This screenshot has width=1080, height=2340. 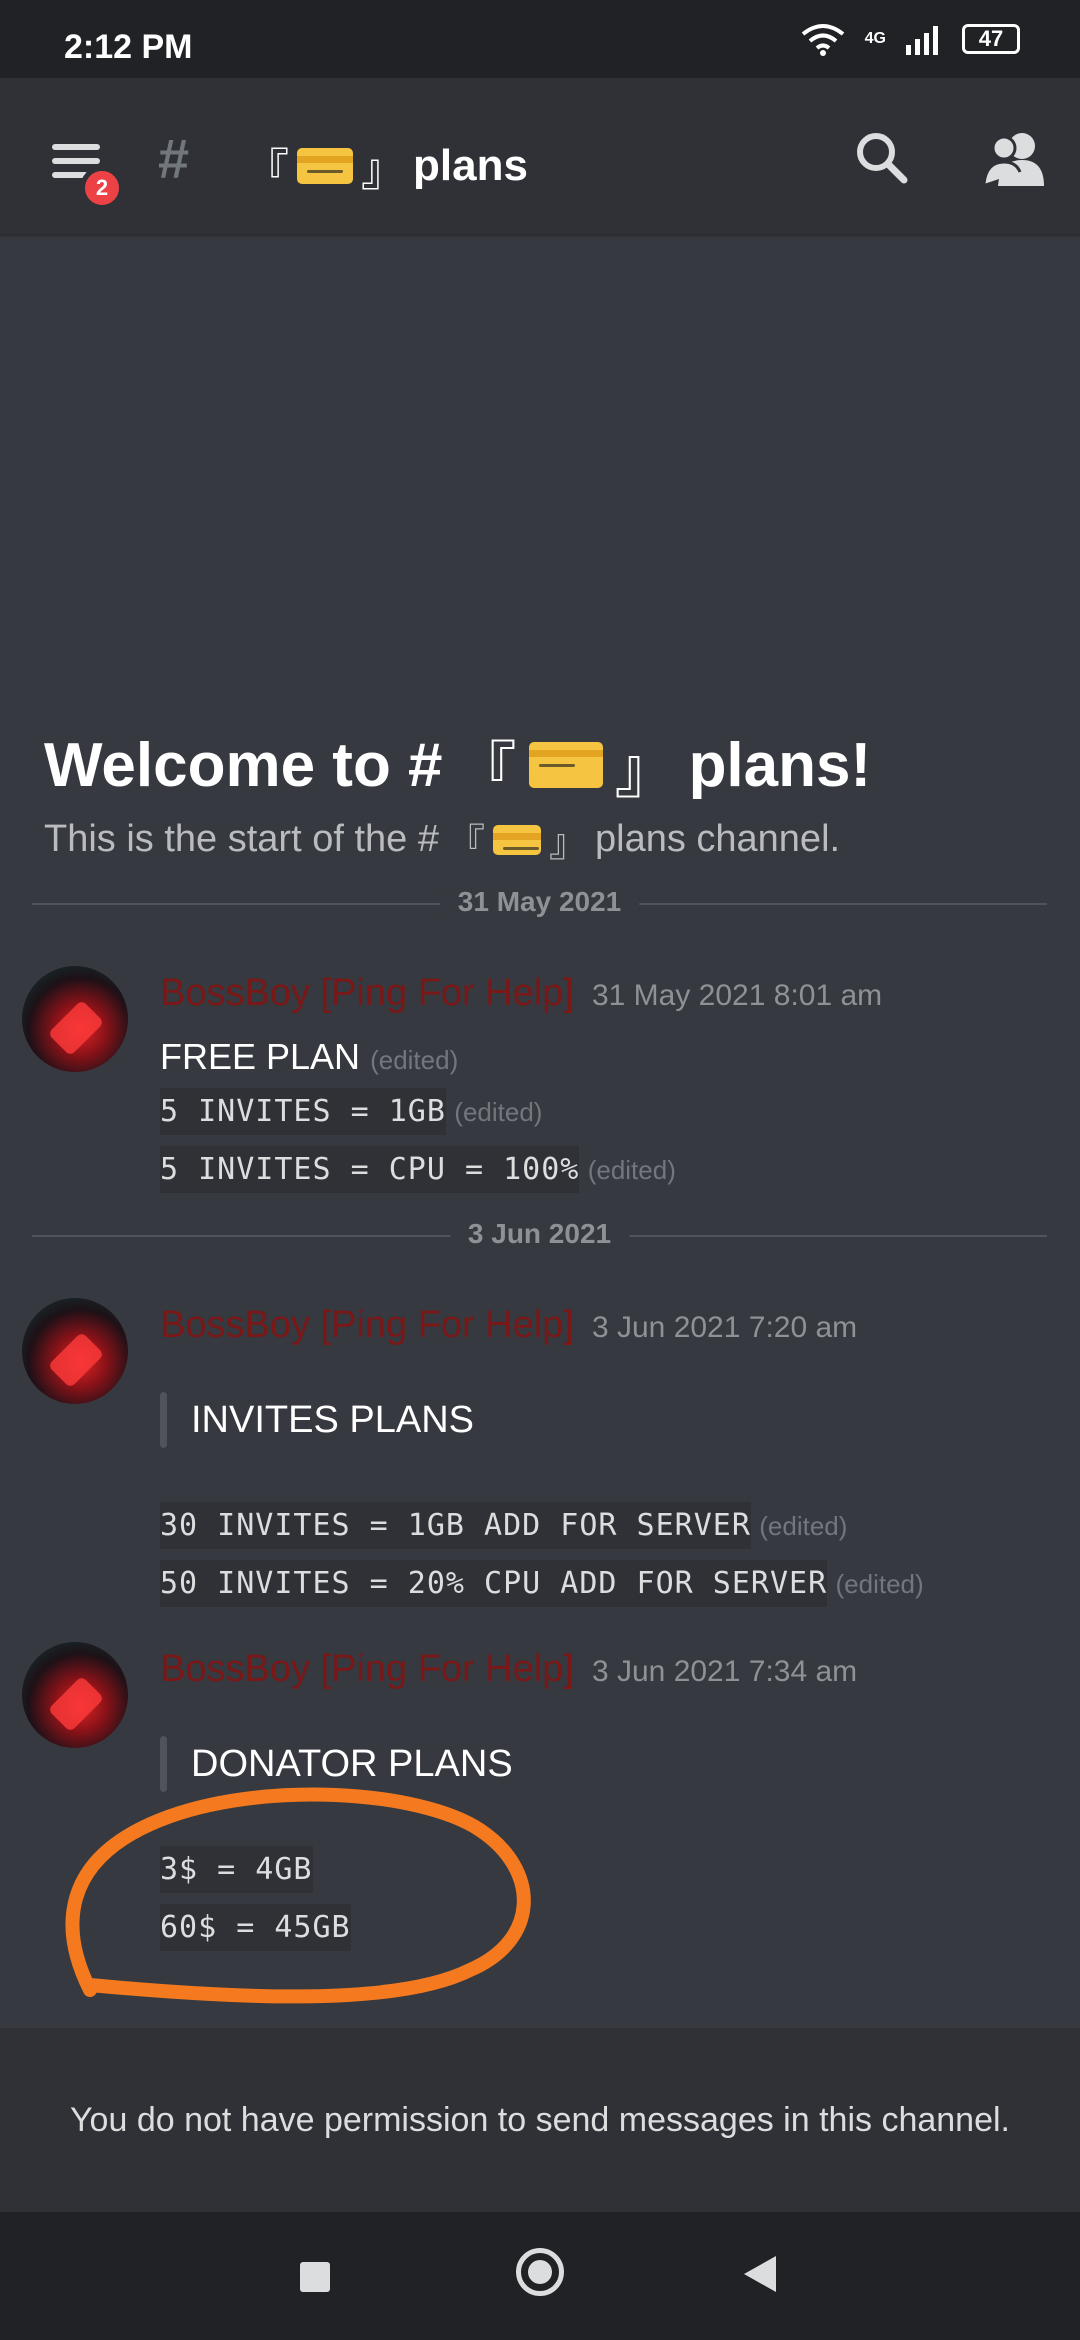 I want to click on message-title: FREE PLAN (edited), so click(x=309, y=1057).